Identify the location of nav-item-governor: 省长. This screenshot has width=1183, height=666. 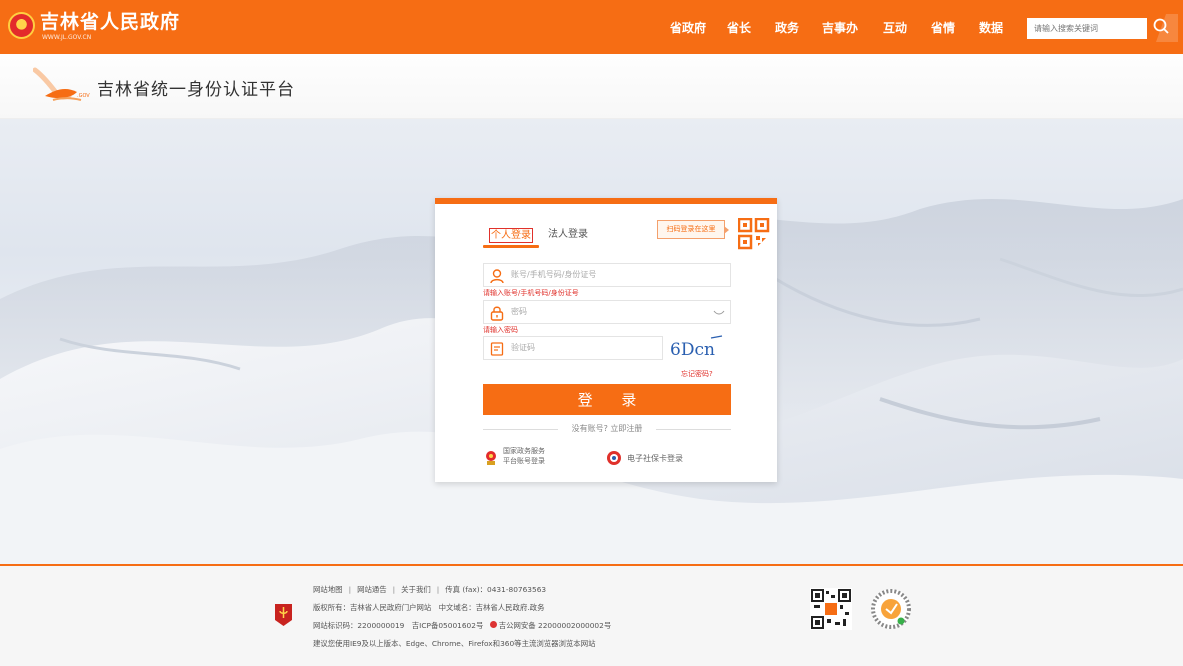
(739, 27).